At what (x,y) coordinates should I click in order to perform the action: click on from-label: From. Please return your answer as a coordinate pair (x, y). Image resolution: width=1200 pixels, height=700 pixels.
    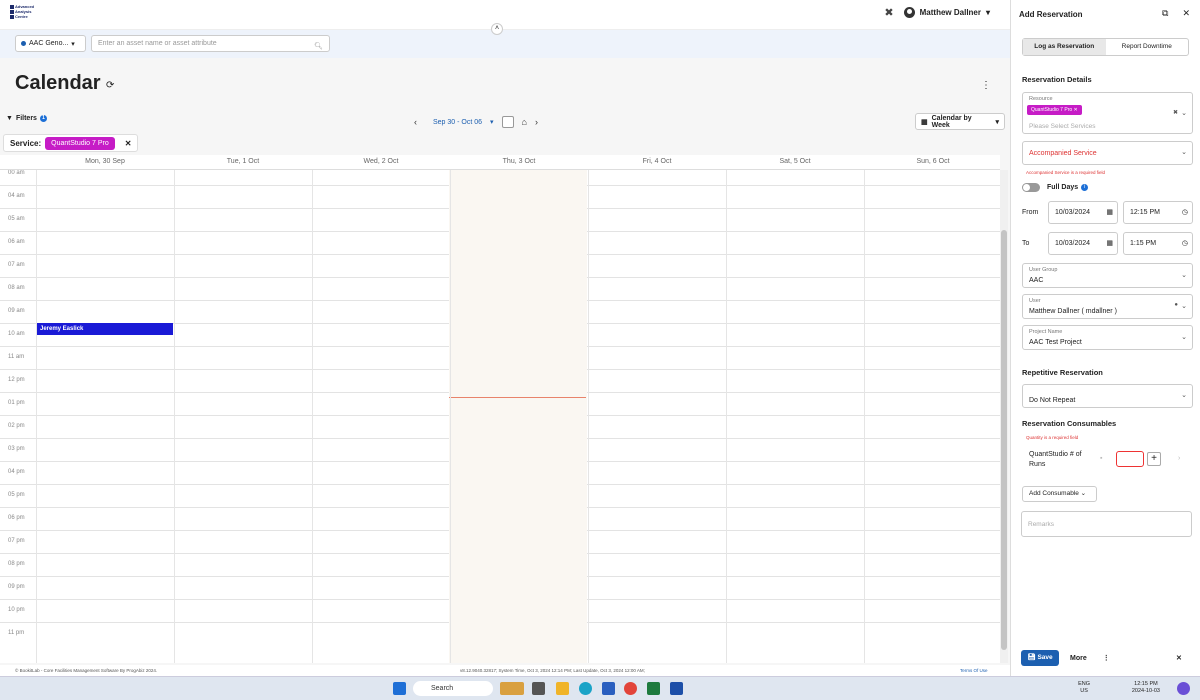
    Looking at the image, I should click on (1030, 212).